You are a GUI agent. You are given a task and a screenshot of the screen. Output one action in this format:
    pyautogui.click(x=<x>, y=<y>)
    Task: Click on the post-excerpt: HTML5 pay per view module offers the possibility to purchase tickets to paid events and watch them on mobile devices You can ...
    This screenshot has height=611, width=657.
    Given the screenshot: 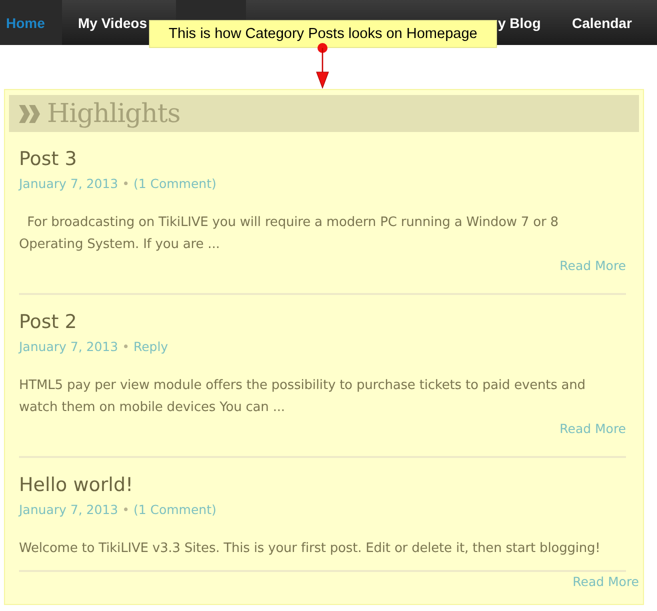 What is the action you would take?
    pyautogui.click(x=302, y=397)
    